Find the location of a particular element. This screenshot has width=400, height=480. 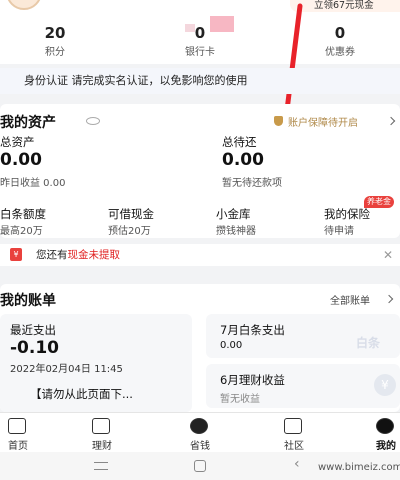

total-due-value: 0.00 is located at coordinates (243, 160).